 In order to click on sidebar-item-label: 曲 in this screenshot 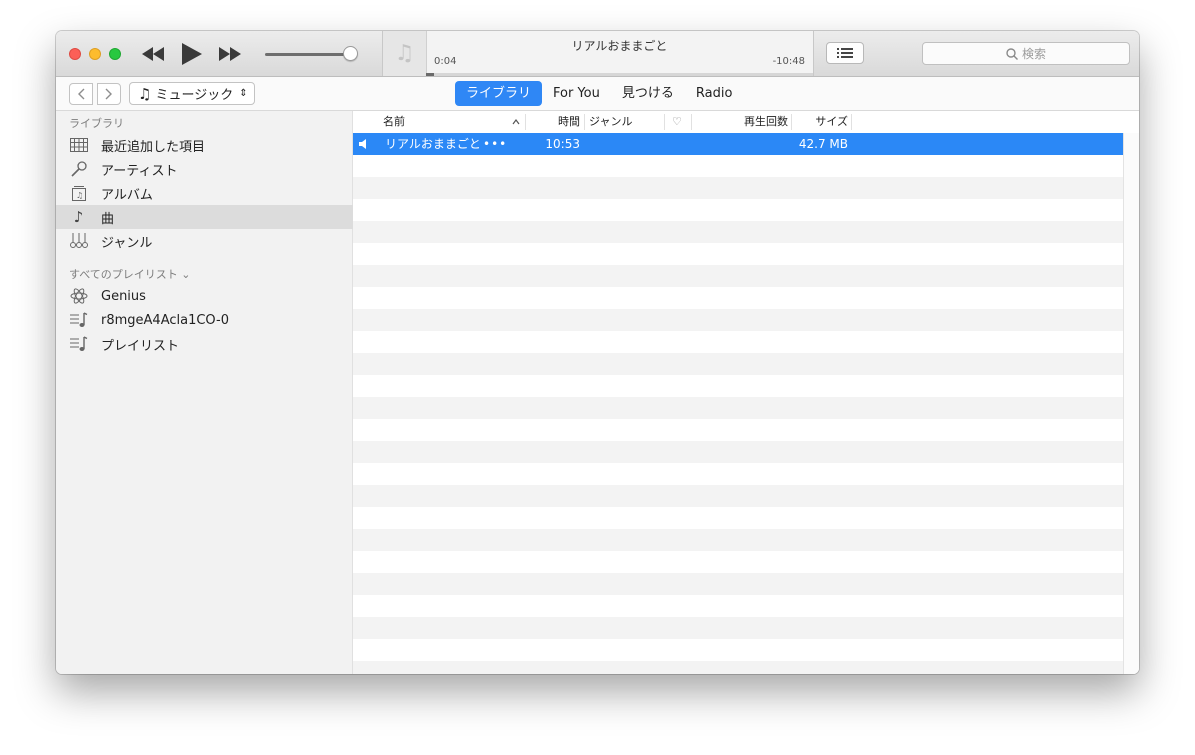, I will do `click(108, 219)`.